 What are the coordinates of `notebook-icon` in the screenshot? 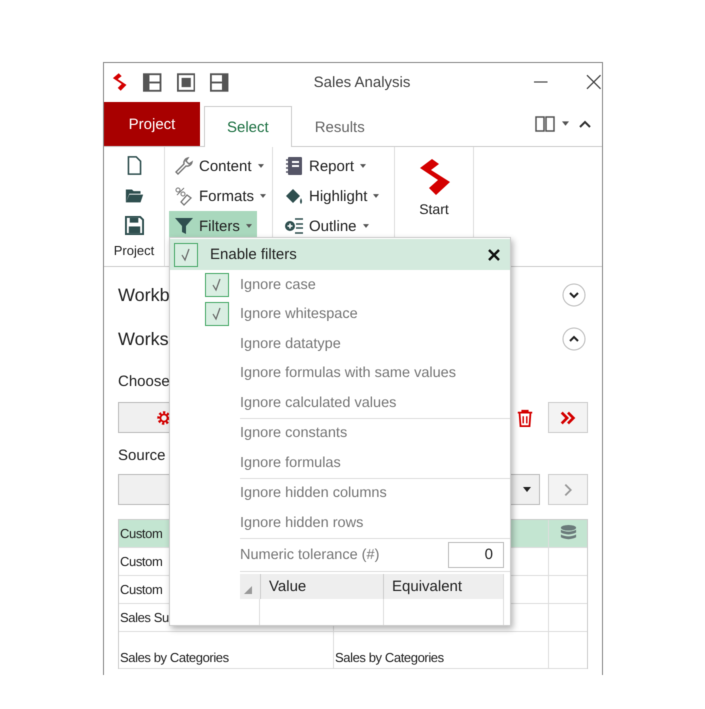 It's located at (294, 166).